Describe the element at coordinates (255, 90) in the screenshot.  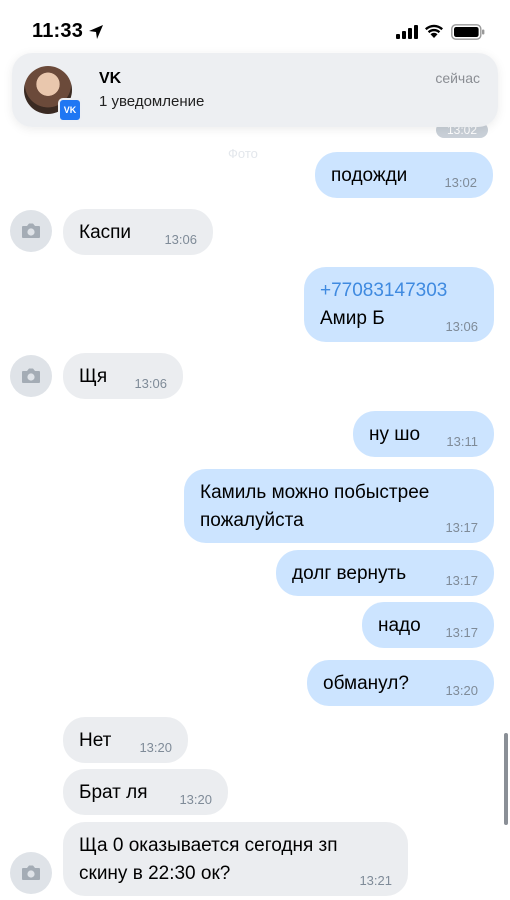
I see `notification-banner: VK VK 1 уведомление сейчас` at that location.